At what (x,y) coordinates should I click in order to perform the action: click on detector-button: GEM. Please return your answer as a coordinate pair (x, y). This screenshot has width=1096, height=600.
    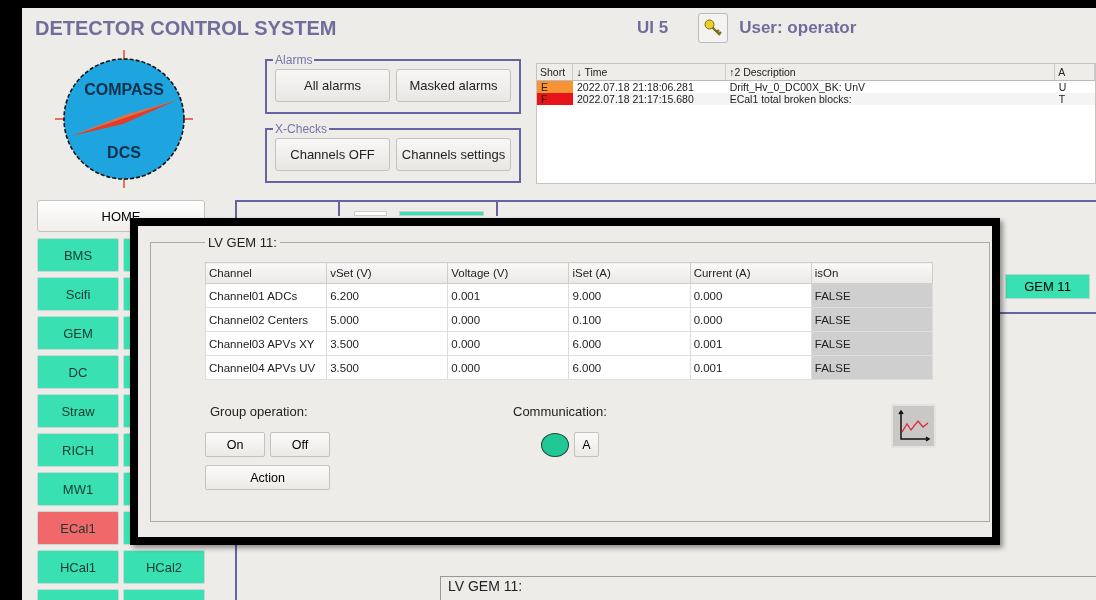
    Looking at the image, I should click on (78, 333).